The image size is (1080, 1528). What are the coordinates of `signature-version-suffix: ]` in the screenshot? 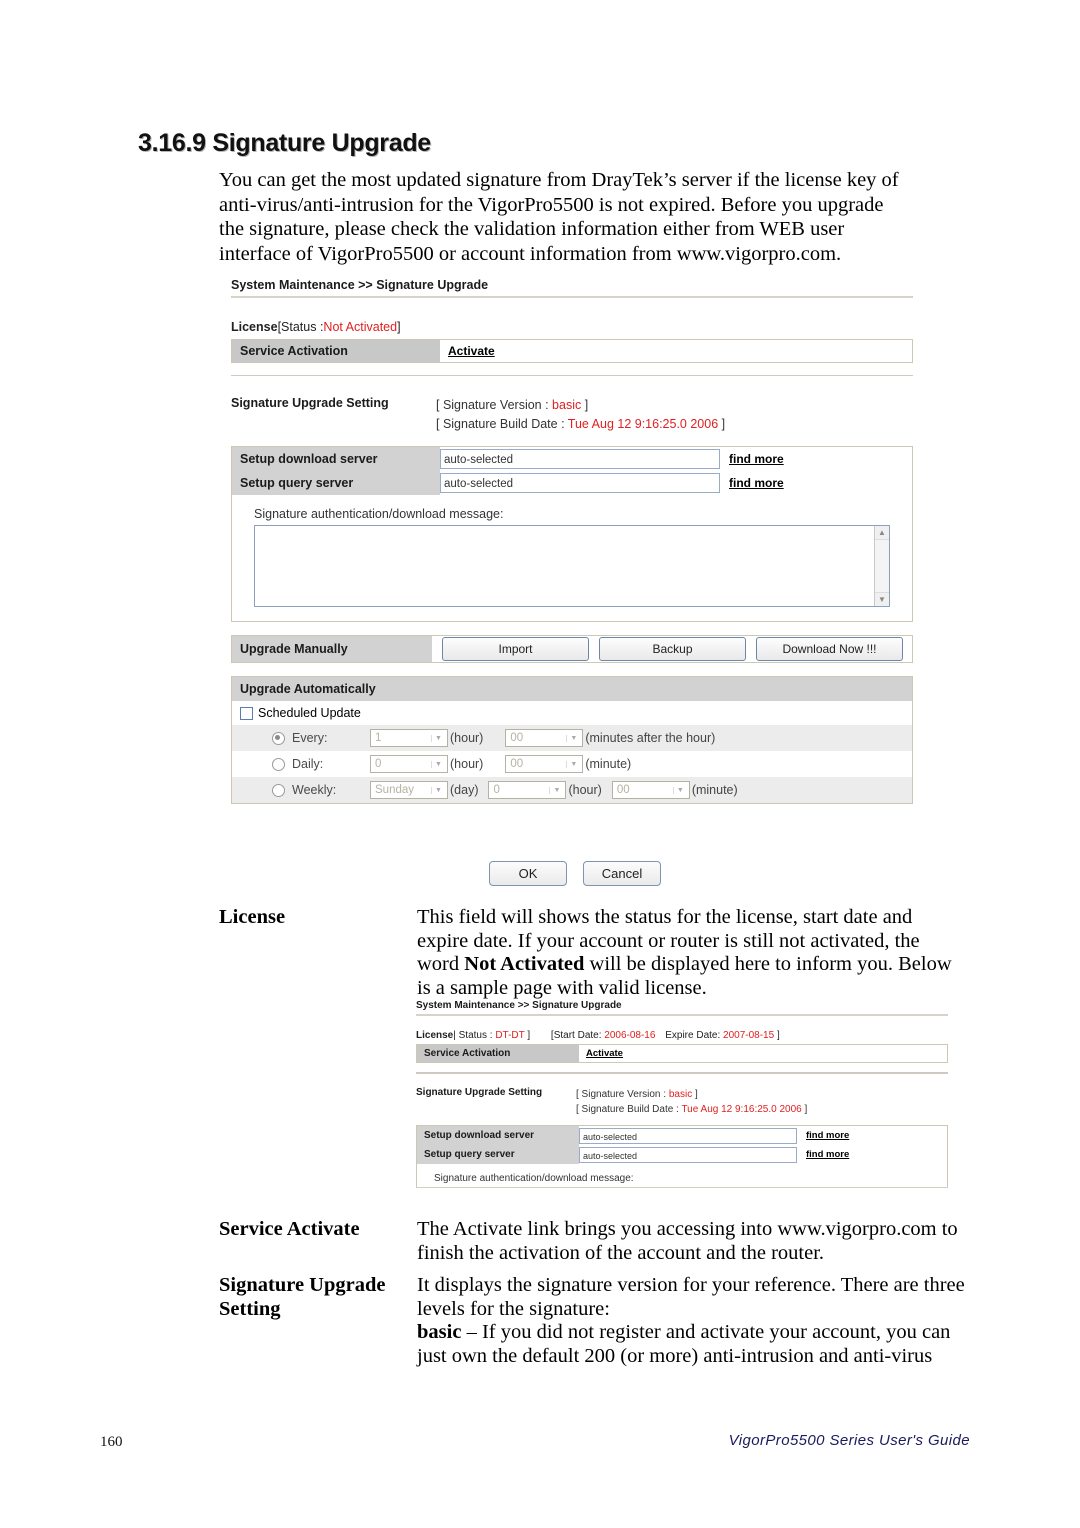 It's located at (695, 1094).